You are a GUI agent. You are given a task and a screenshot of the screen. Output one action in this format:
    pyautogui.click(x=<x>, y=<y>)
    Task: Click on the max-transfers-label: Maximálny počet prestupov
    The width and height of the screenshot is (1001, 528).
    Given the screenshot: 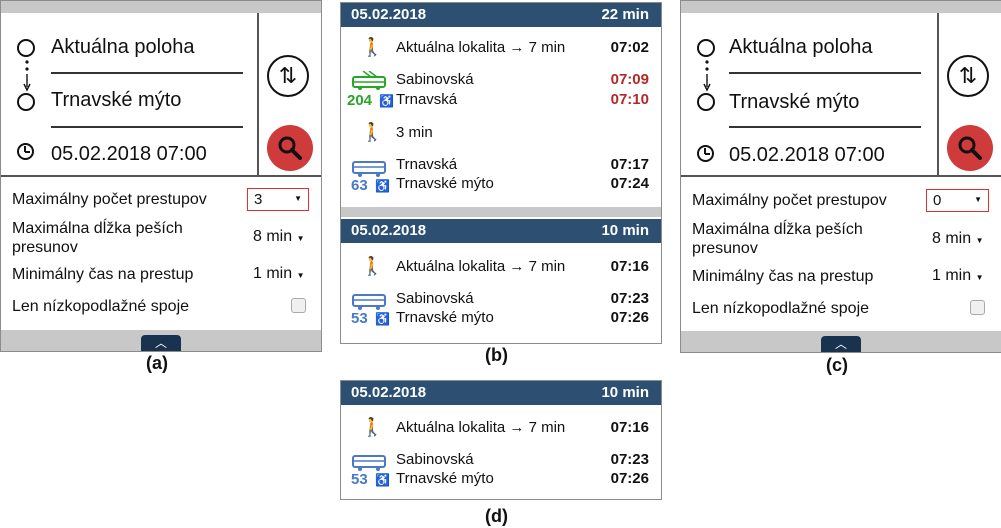 What is the action you would take?
    pyautogui.click(x=789, y=200)
    